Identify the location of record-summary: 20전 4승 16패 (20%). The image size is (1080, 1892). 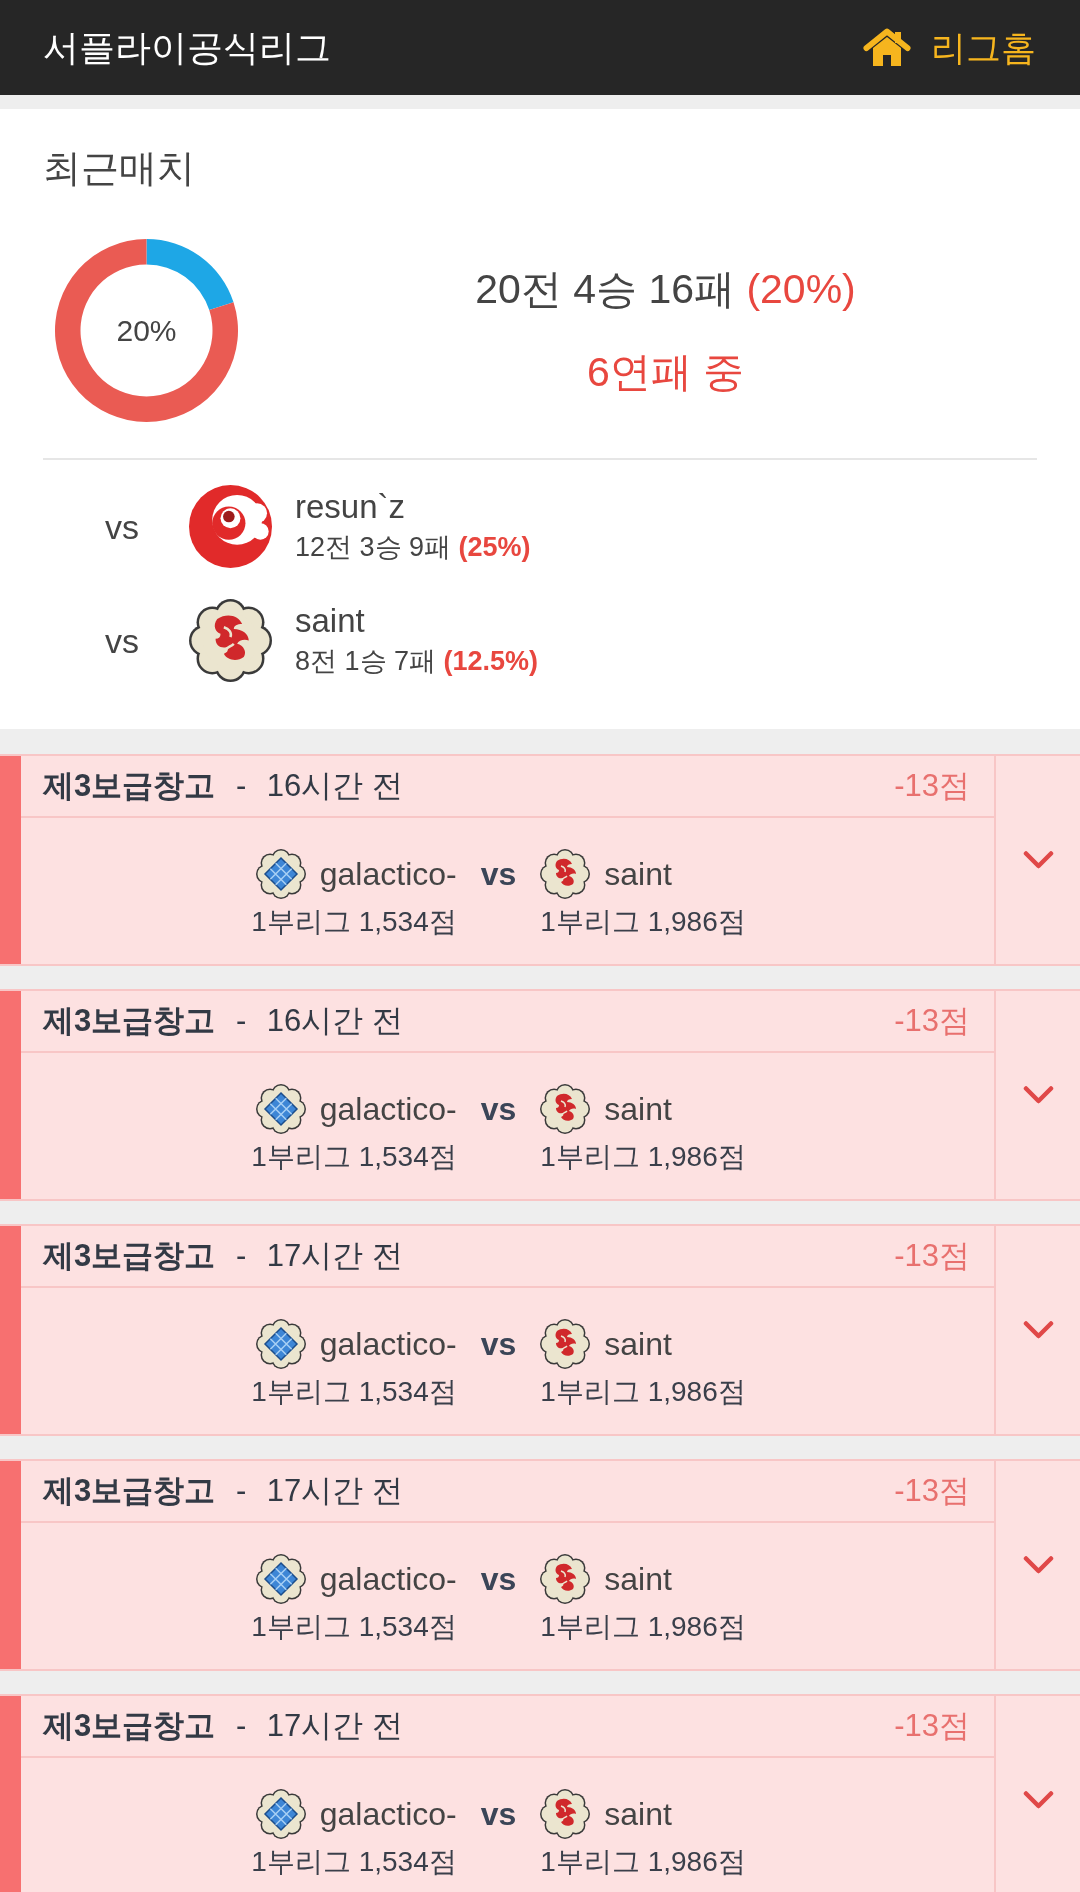
(665, 289).